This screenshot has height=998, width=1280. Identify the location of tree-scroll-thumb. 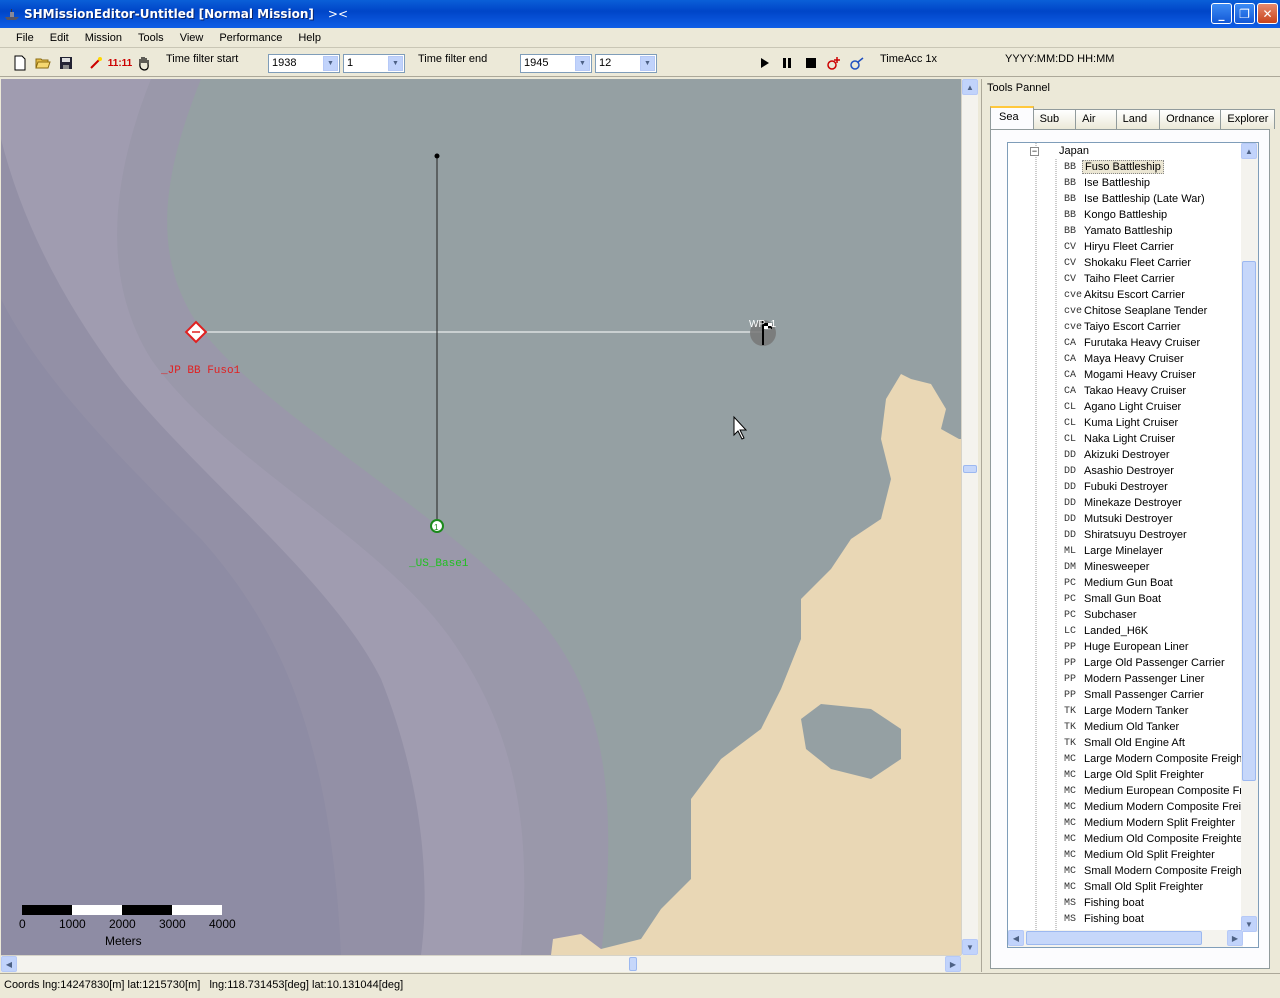
(1249, 521).